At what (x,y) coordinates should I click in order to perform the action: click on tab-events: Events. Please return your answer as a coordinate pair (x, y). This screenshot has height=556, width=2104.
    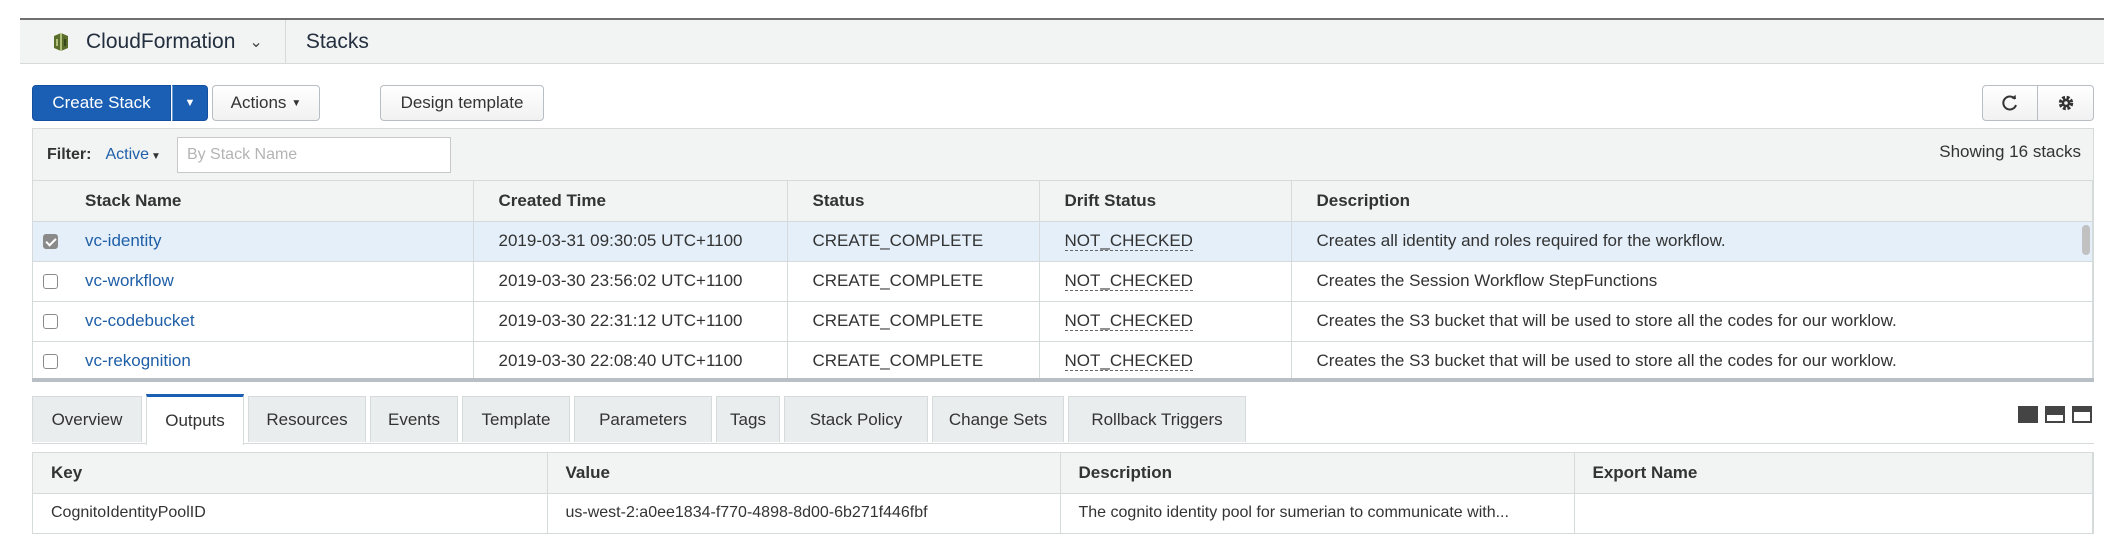
    Looking at the image, I should click on (414, 419).